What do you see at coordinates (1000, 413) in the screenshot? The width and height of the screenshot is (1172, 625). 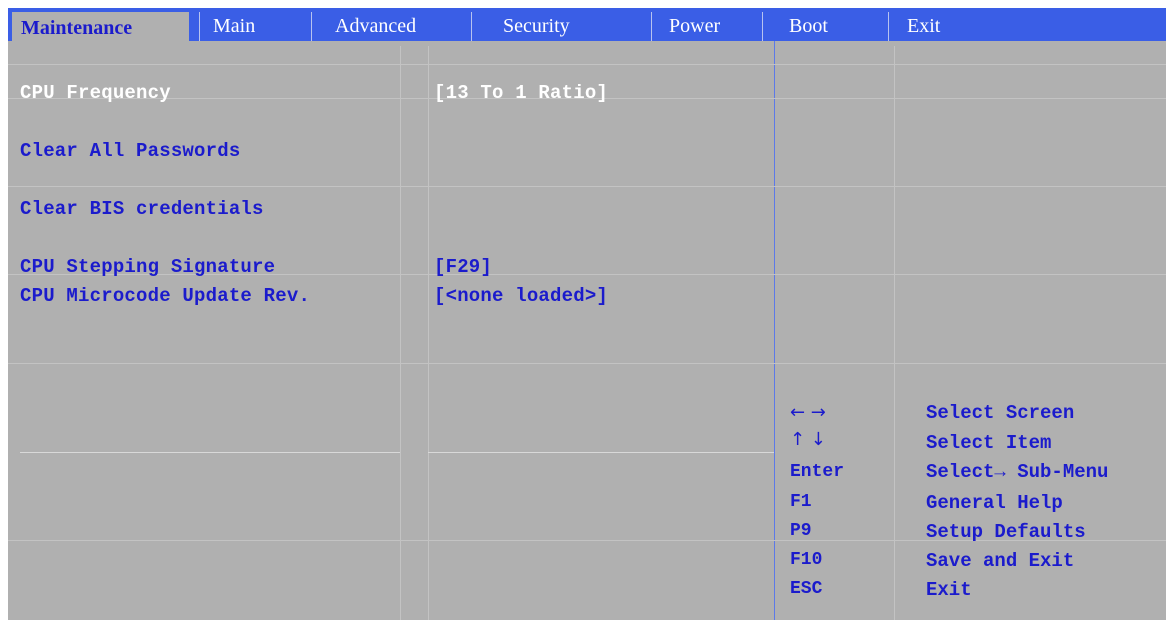 I see `help-select-screen: Select Screen` at bounding box center [1000, 413].